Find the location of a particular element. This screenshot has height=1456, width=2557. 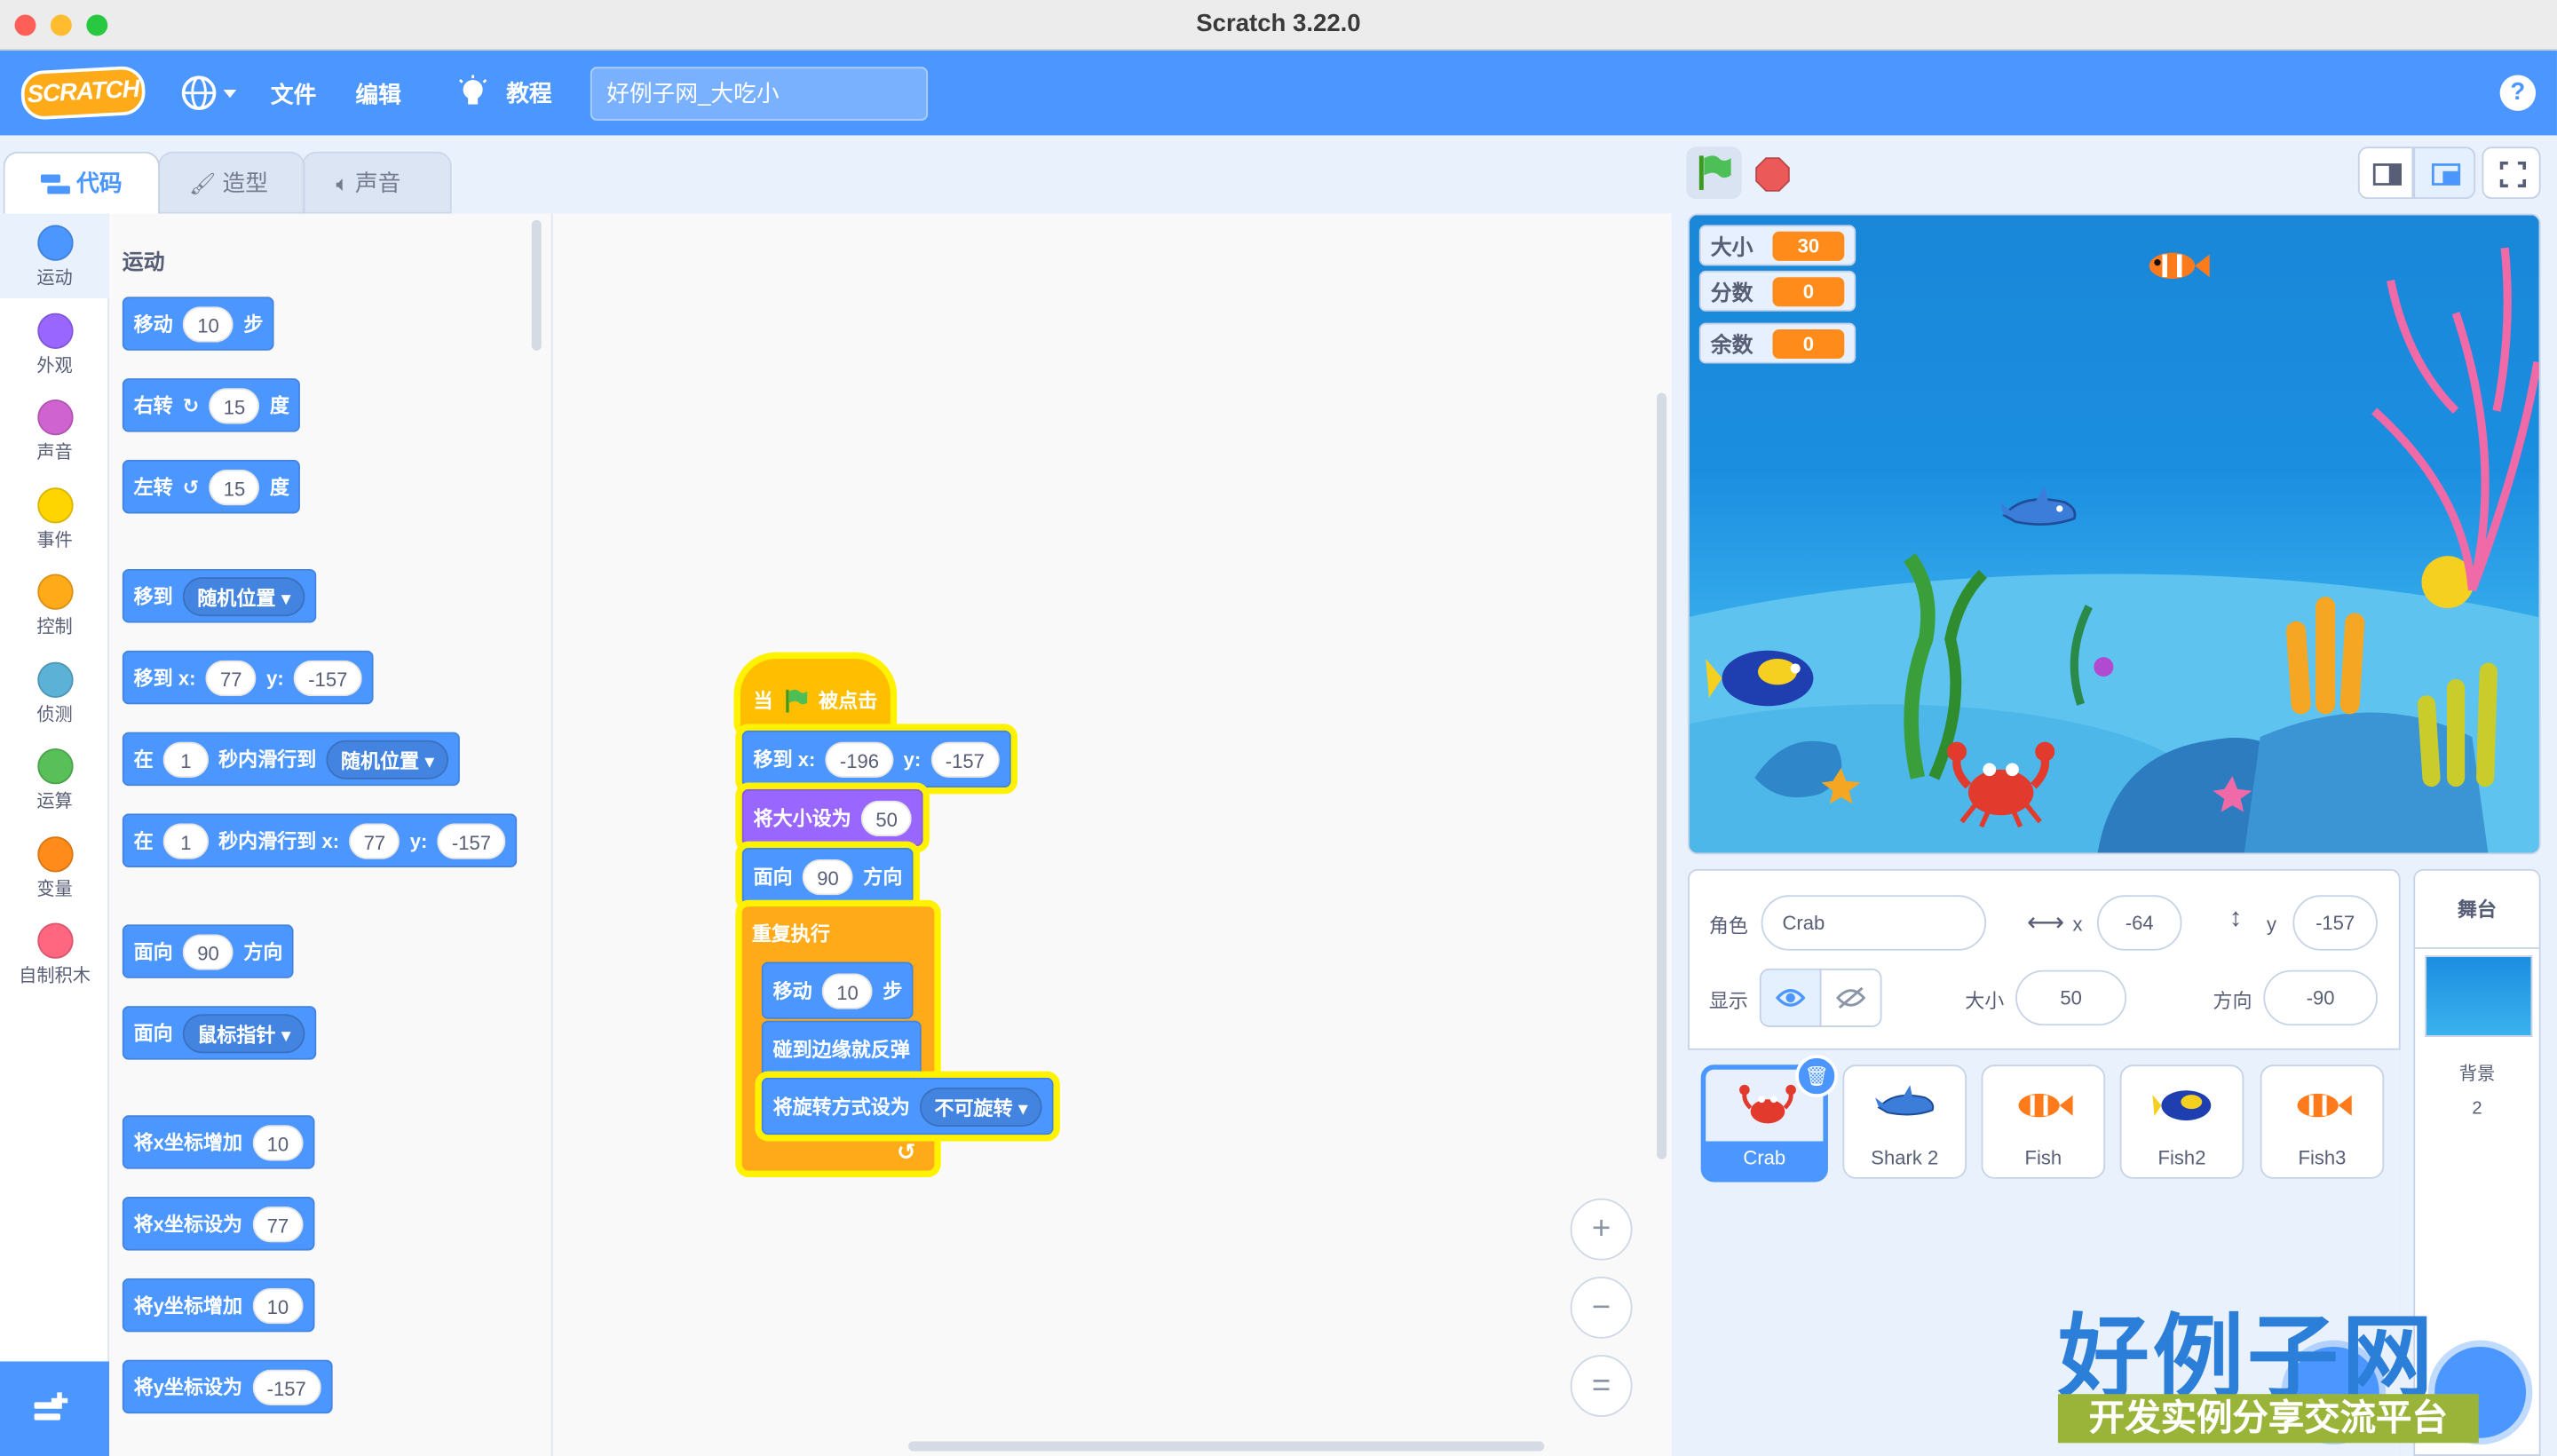

size-label: 大小 is located at coordinates (1985, 1001).